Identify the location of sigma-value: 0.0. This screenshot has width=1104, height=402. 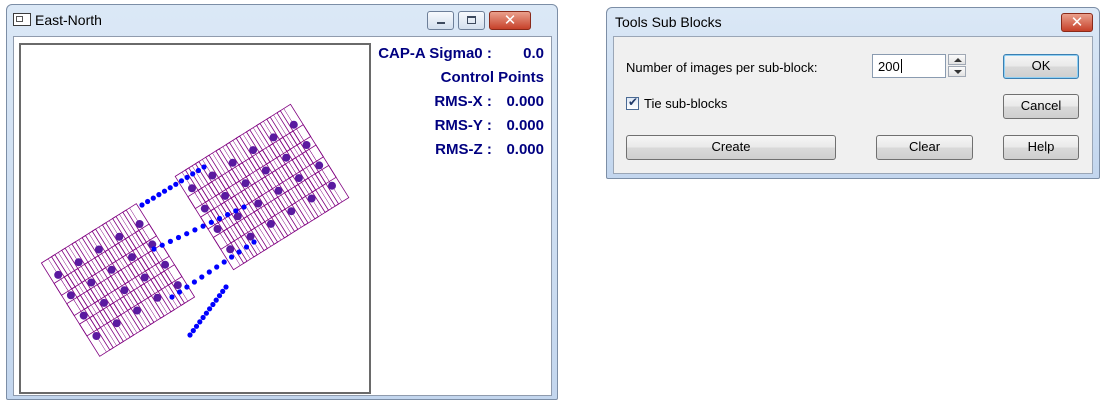
(533, 53).